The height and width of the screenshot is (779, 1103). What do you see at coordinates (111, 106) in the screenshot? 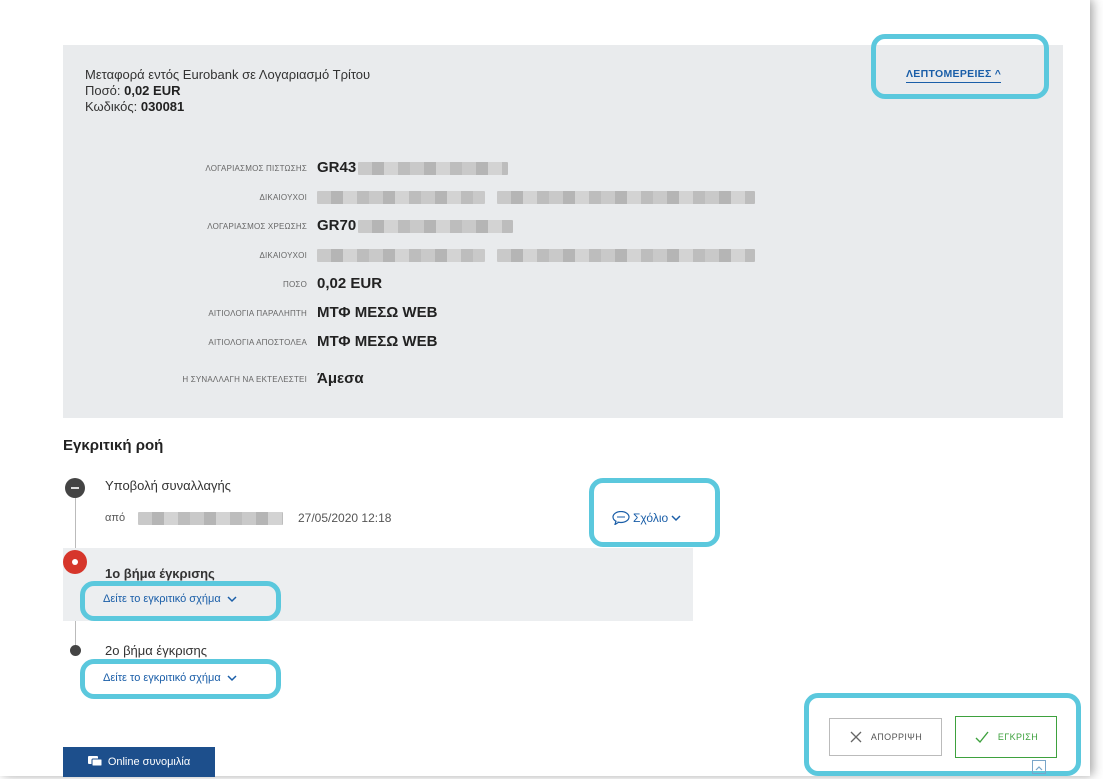
I see `code-label: Κωδικός:` at bounding box center [111, 106].